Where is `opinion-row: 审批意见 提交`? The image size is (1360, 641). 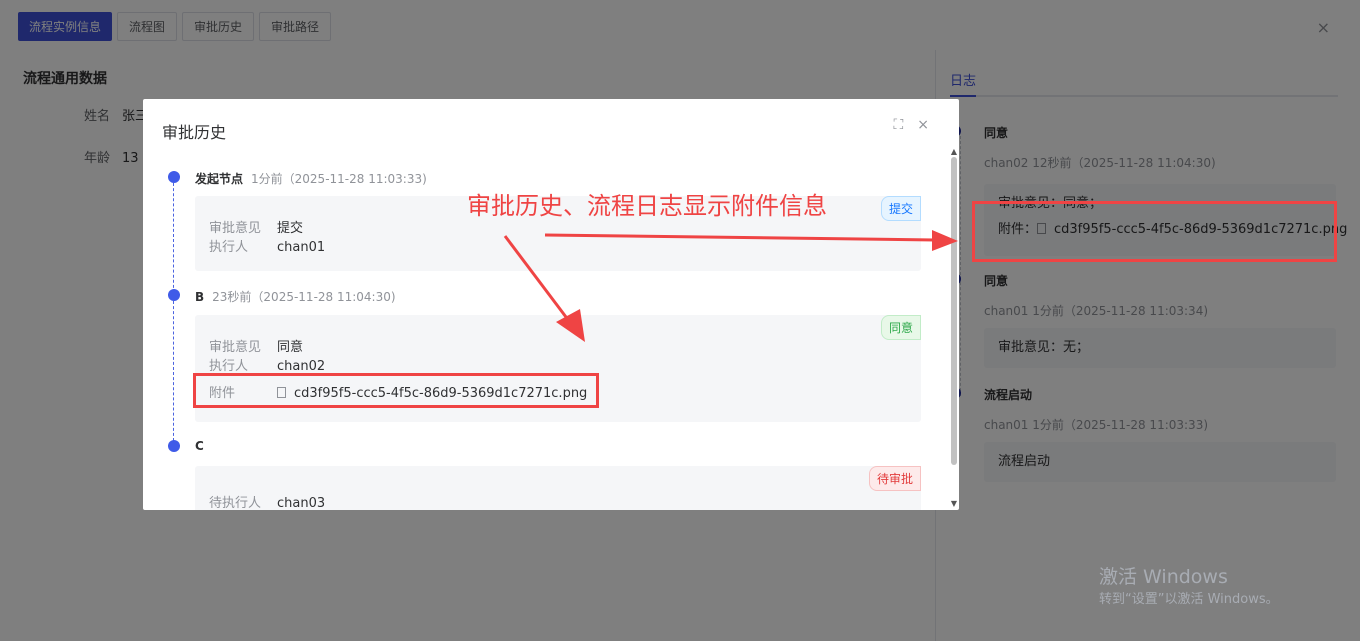
opinion-row: 审批意见 提交 is located at coordinates (256, 226).